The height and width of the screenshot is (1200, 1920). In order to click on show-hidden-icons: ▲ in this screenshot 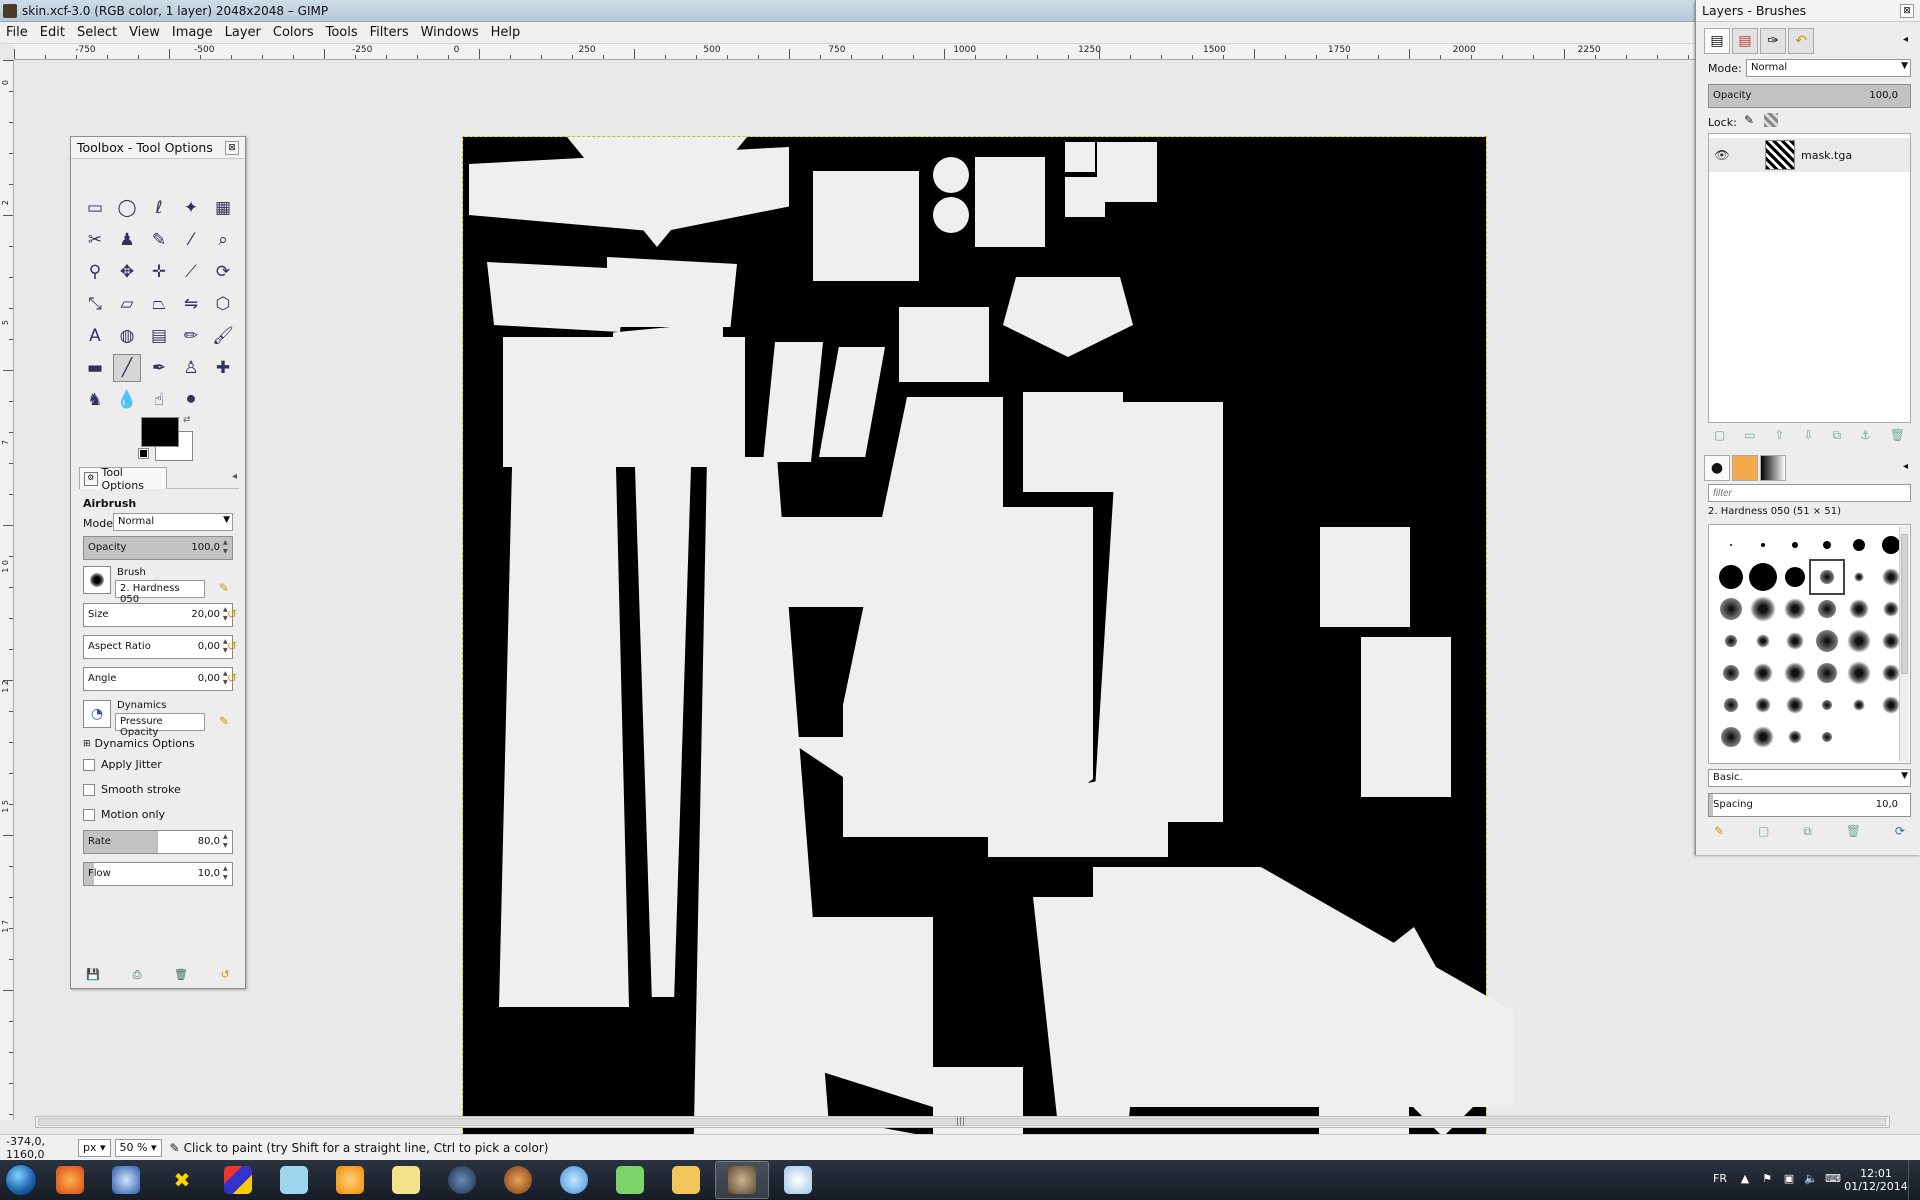, I will do `click(1745, 1180)`.